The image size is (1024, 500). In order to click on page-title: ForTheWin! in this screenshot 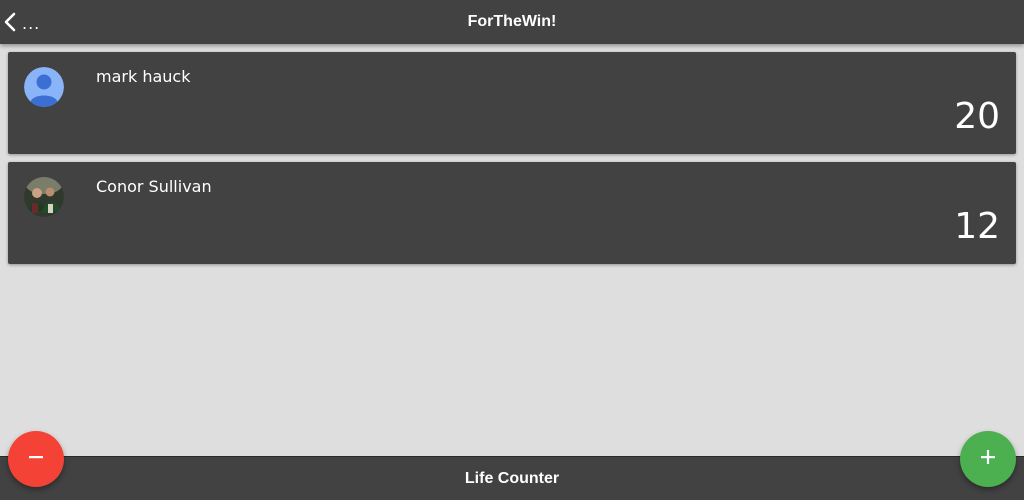, I will do `click(512, 21)`.